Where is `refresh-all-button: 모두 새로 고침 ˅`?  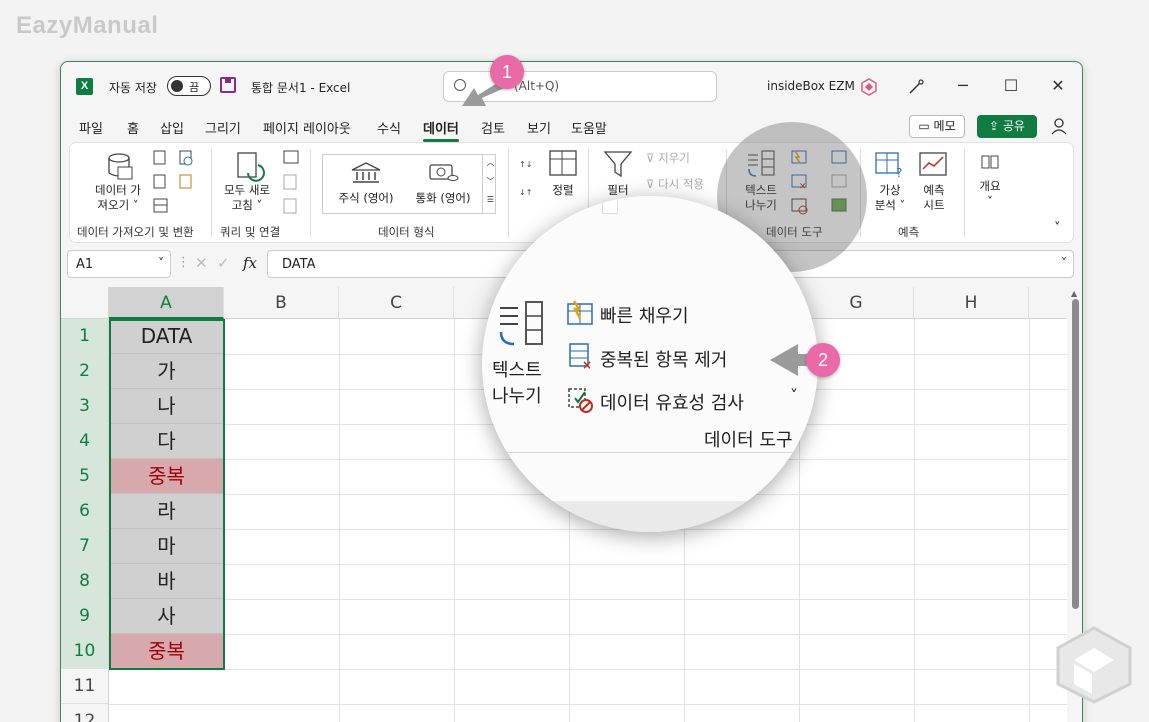
refresh-all-button: 모두 새로 고침 ˅ is located at coordinates (247, 198).